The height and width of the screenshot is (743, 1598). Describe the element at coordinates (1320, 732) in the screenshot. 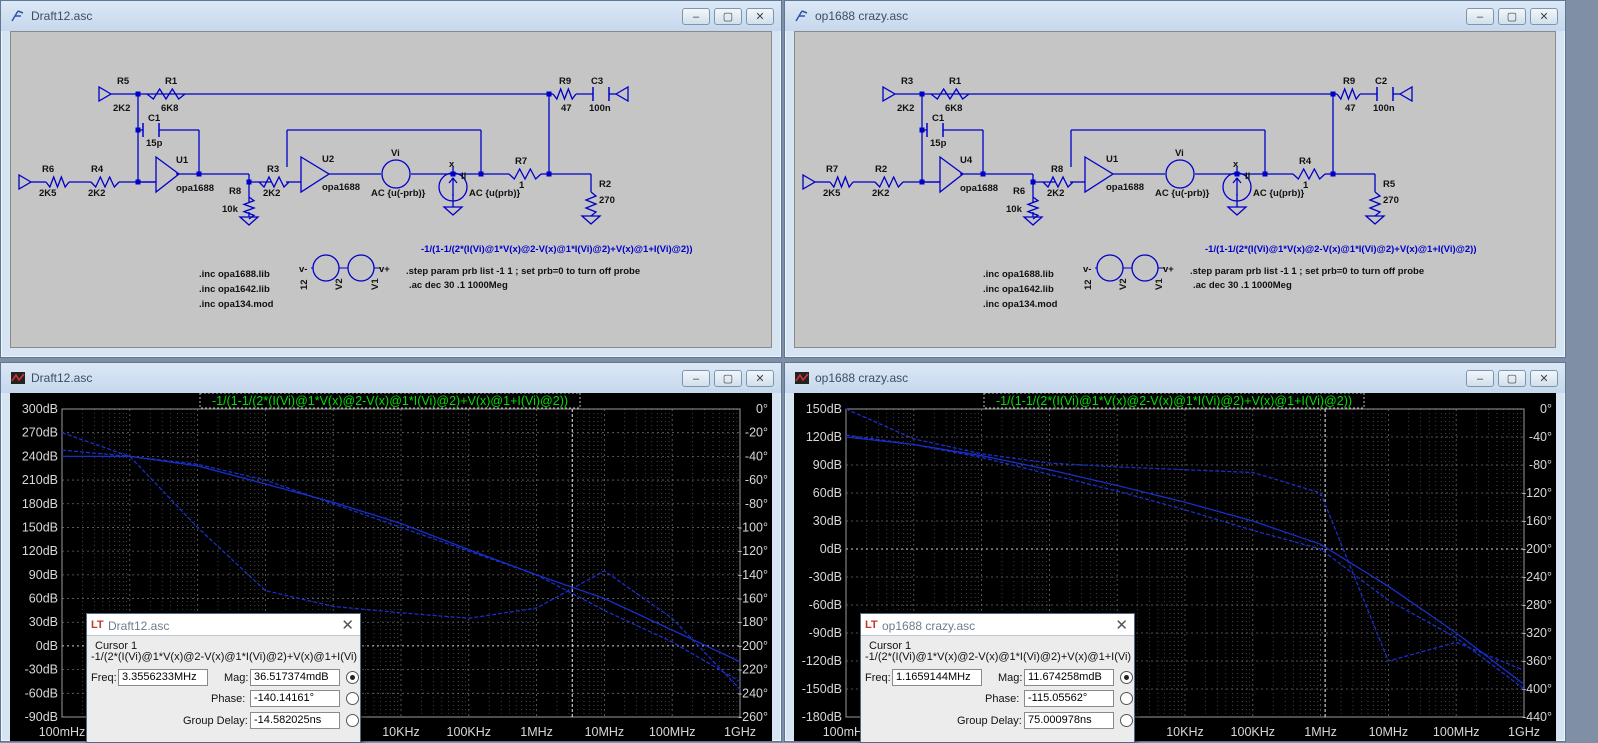

I see `x-tick-label: 1MHz` at that location.